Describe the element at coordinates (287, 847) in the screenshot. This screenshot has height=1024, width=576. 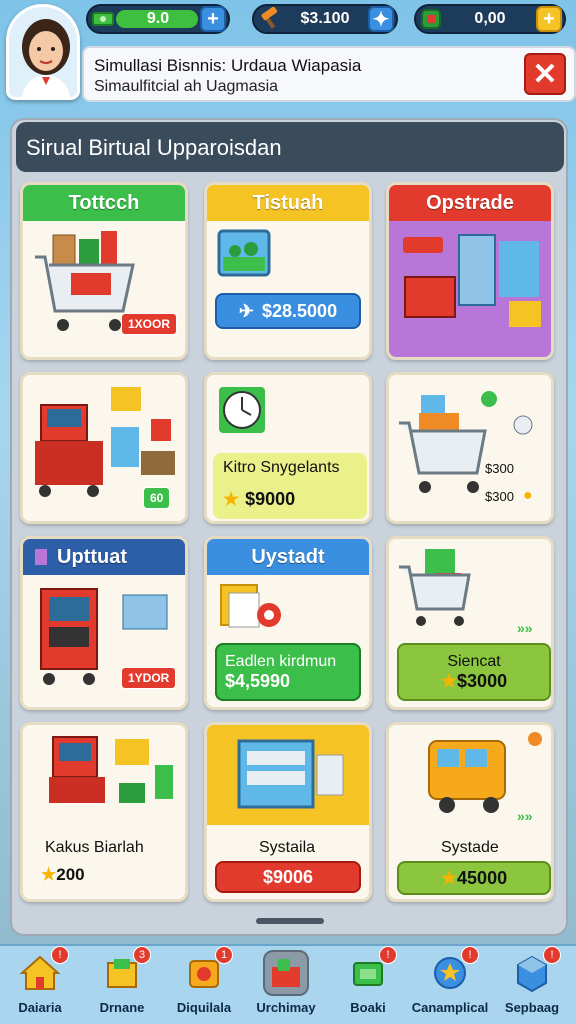
I see `card-label: Systaila` at that location.